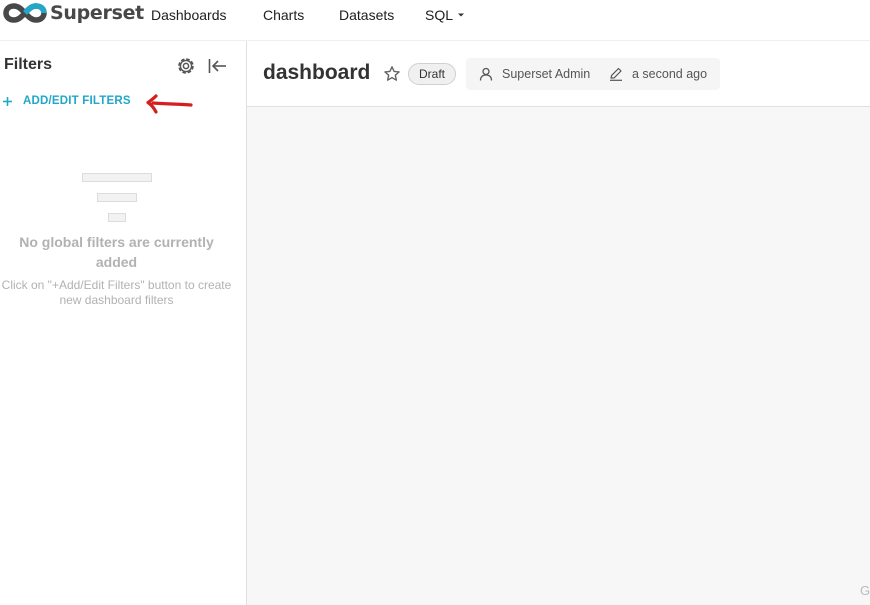 The height and width of the screenshot is (605, 870). Describe the element at coordinates (461, 15) in the screenshot. I see `caret-down-icon` at that location.